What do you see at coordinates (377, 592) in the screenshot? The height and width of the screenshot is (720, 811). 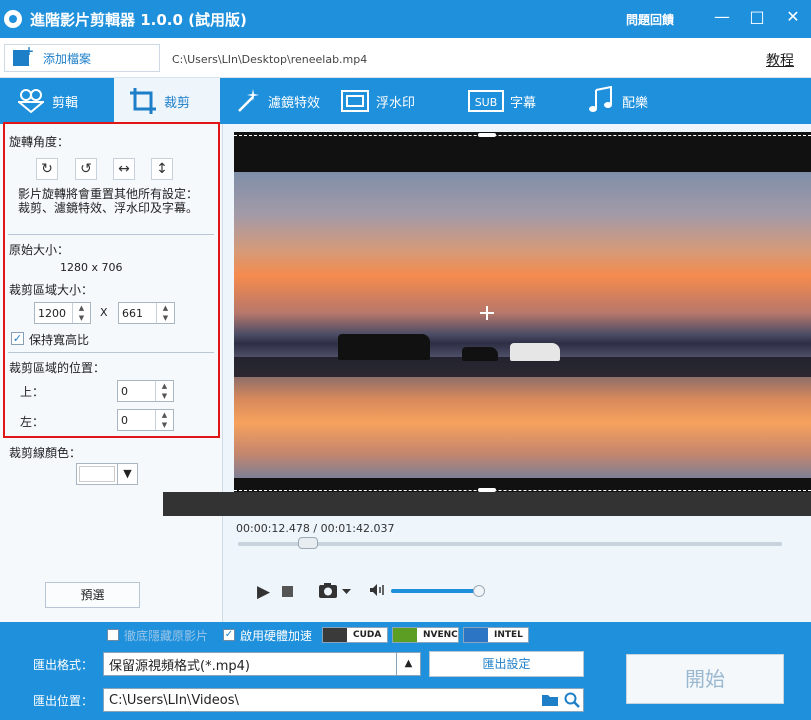 I see `volume-icon` at bounding box center [377, 592].